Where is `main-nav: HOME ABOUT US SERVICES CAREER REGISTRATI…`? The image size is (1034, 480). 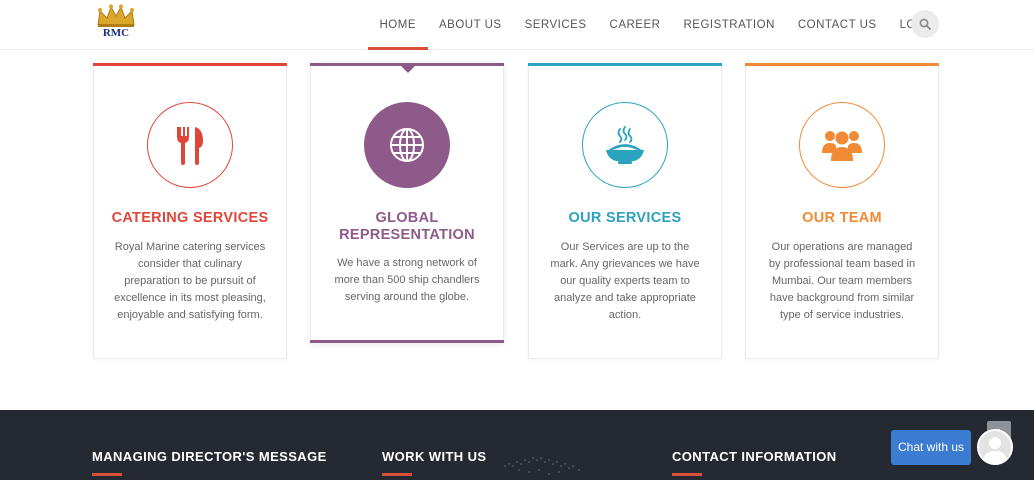 main-nav: HOME ABOUT US SERVICES CAREER REGISTRATI… is located at coordinates (658, 25).